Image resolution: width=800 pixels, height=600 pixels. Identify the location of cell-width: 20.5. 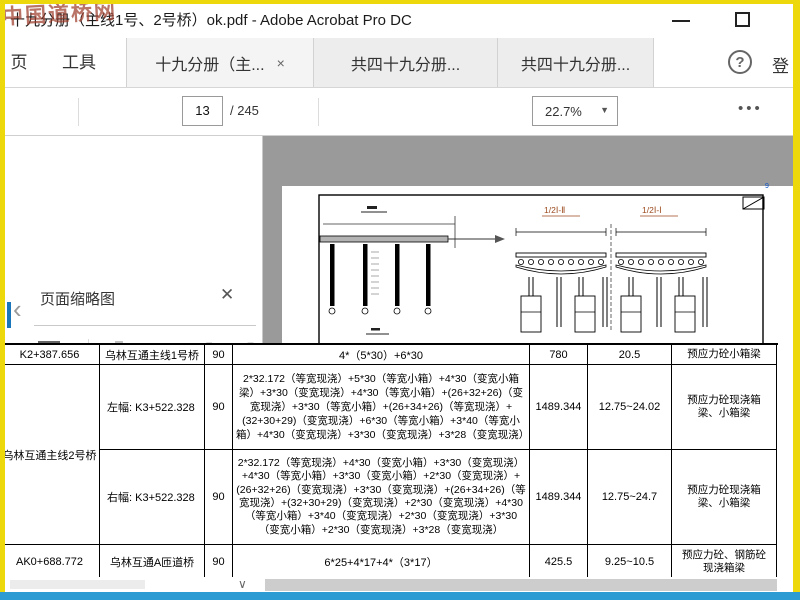
(630, 355).